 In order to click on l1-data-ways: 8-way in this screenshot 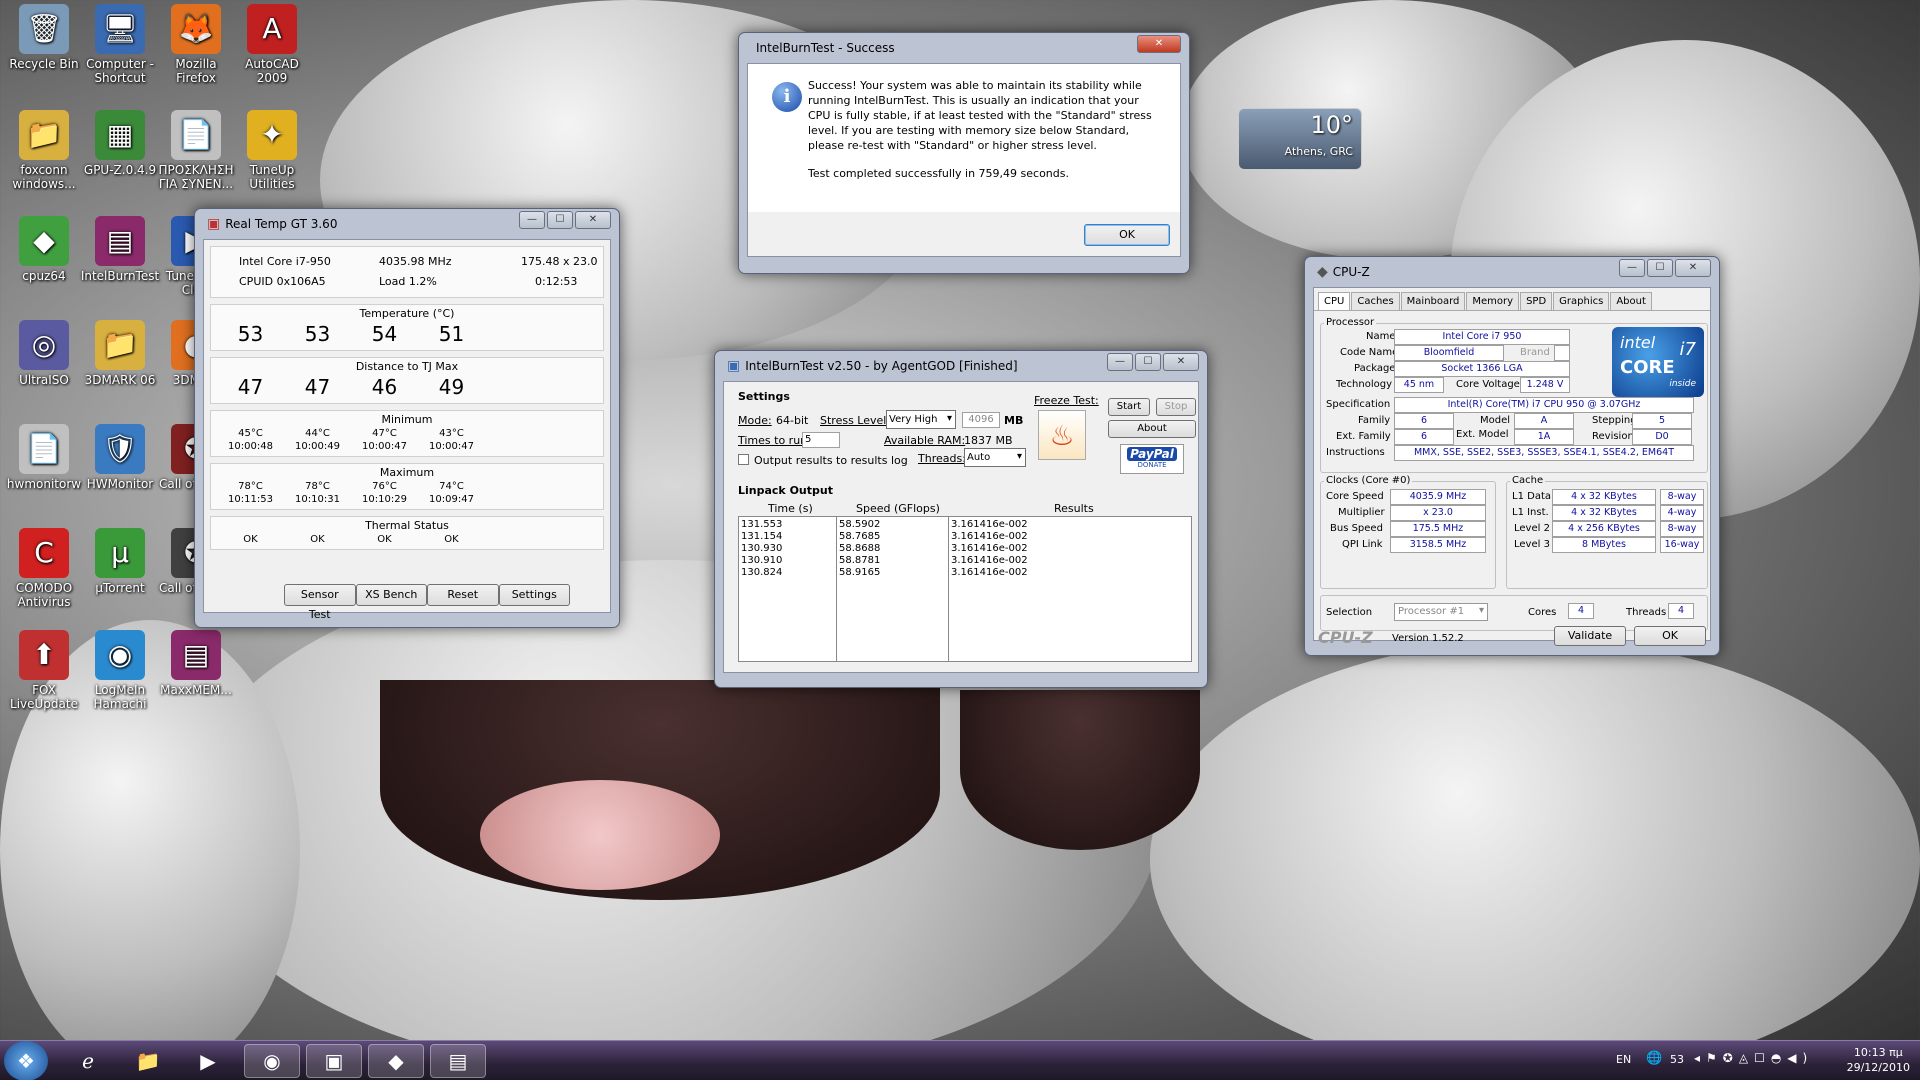, I will do `click(1682, 497)`.